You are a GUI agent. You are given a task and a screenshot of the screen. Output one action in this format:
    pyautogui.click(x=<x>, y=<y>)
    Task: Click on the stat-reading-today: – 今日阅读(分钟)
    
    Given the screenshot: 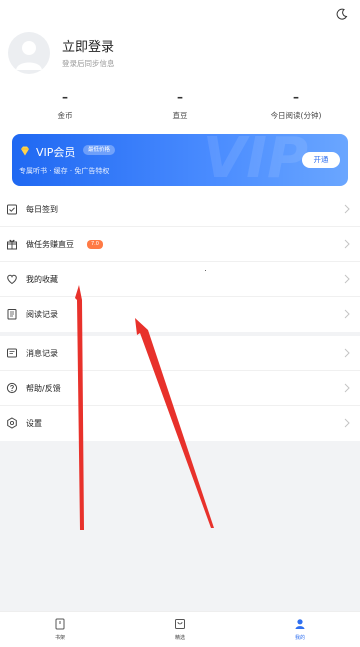 What is the action you would take?
    pyautogui.click(x=296, y=105)
    